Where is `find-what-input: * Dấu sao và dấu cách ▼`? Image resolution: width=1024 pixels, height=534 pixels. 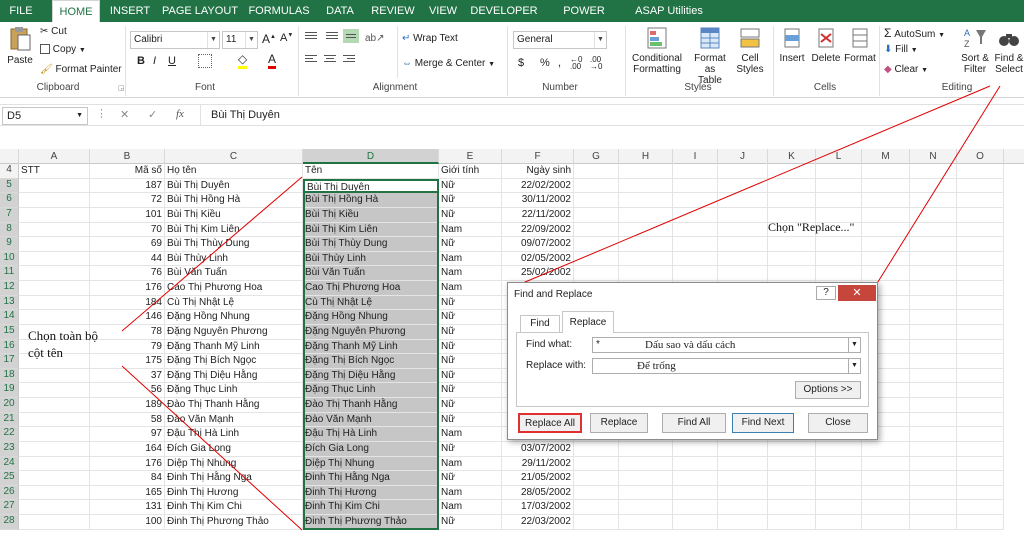
find-what-input: * Dấu sao và dấu cách ▼ is located at coordinates (726, 345).